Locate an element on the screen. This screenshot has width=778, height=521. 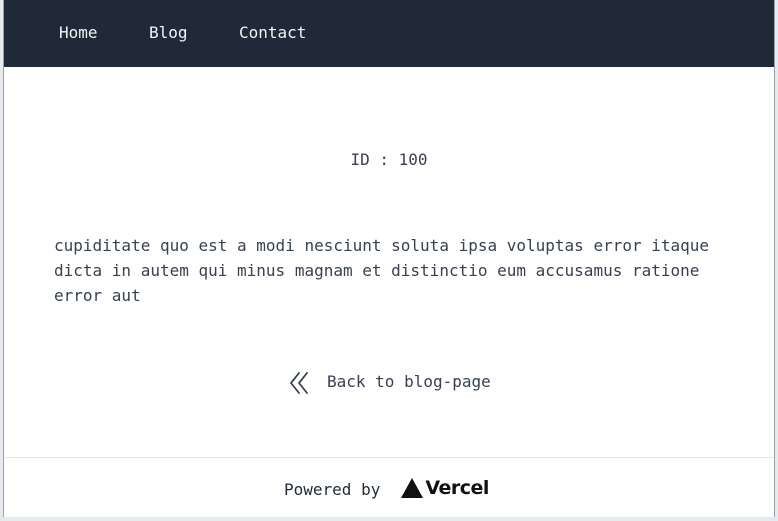
post-id: ID : 100 is located at coordinates (389, 159).